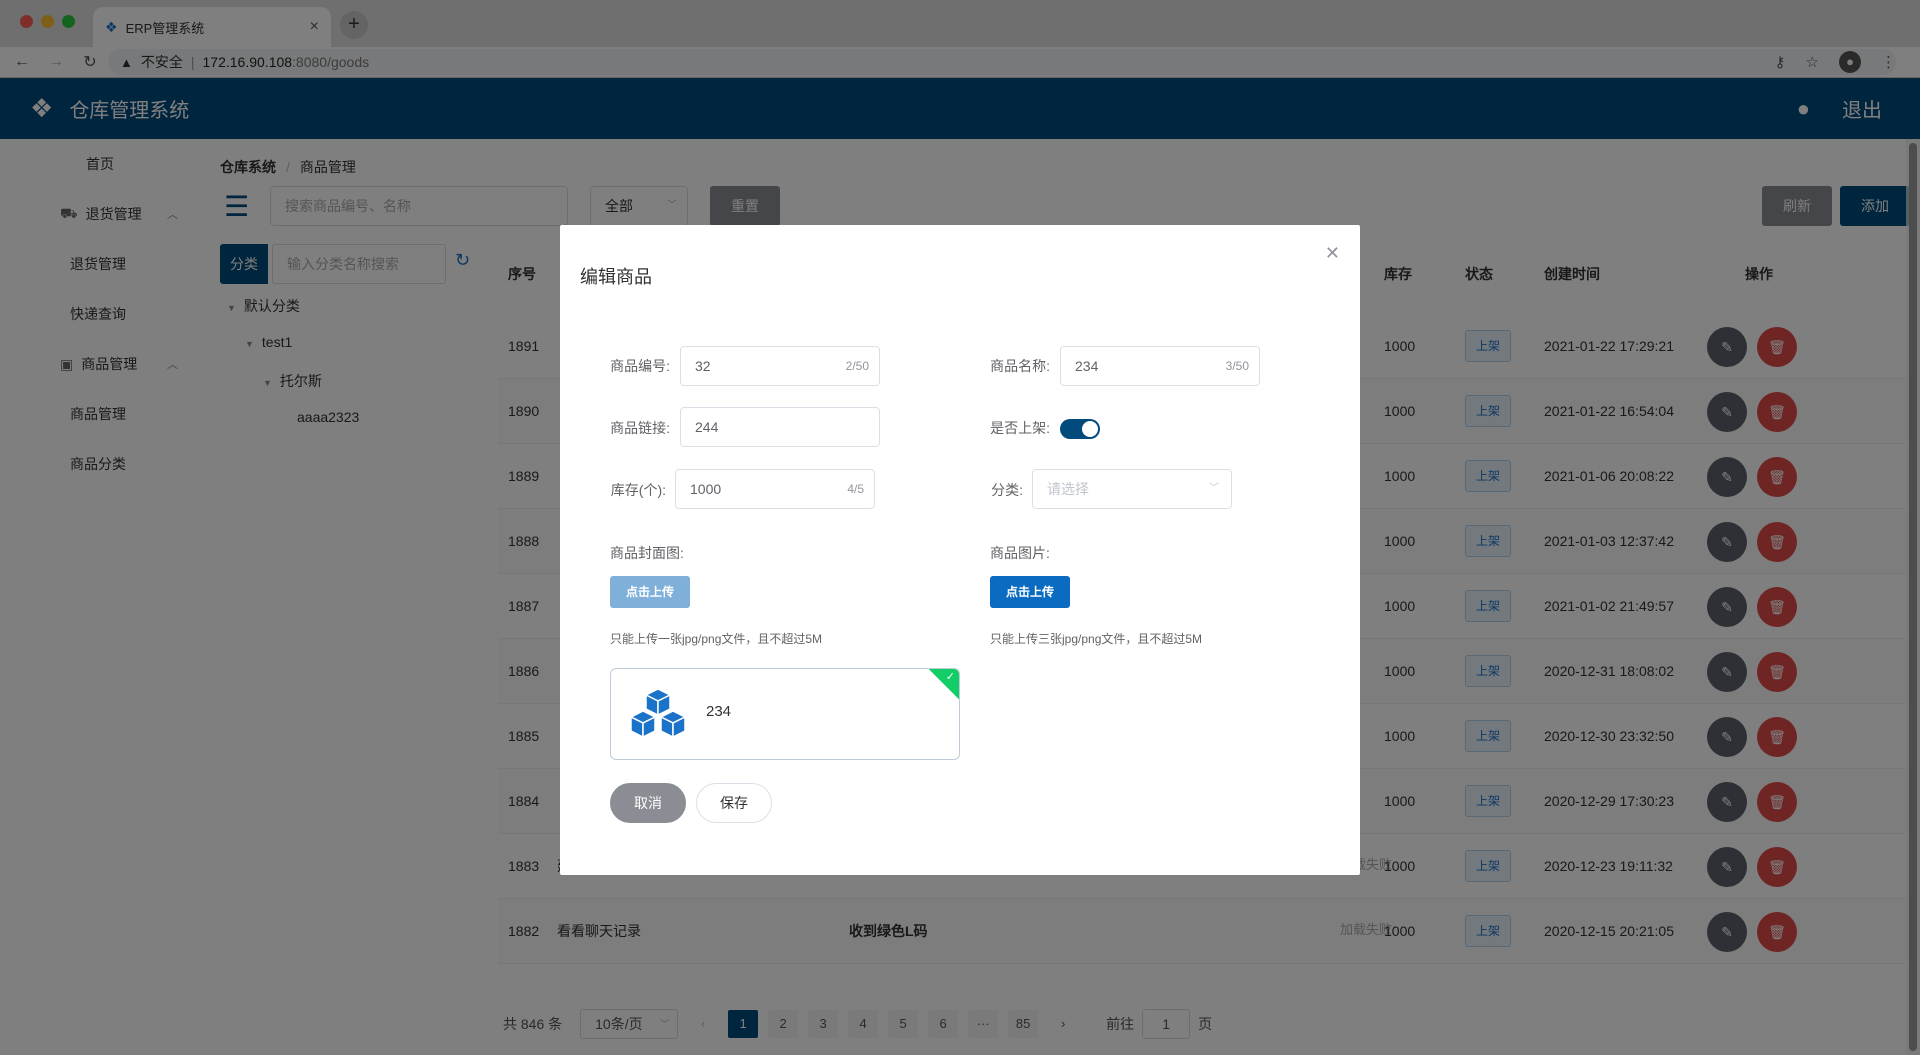  Describe the element at coordinates (785, 714) in the screenshot. I see `cover-file-card: 234 ✓` at that location.